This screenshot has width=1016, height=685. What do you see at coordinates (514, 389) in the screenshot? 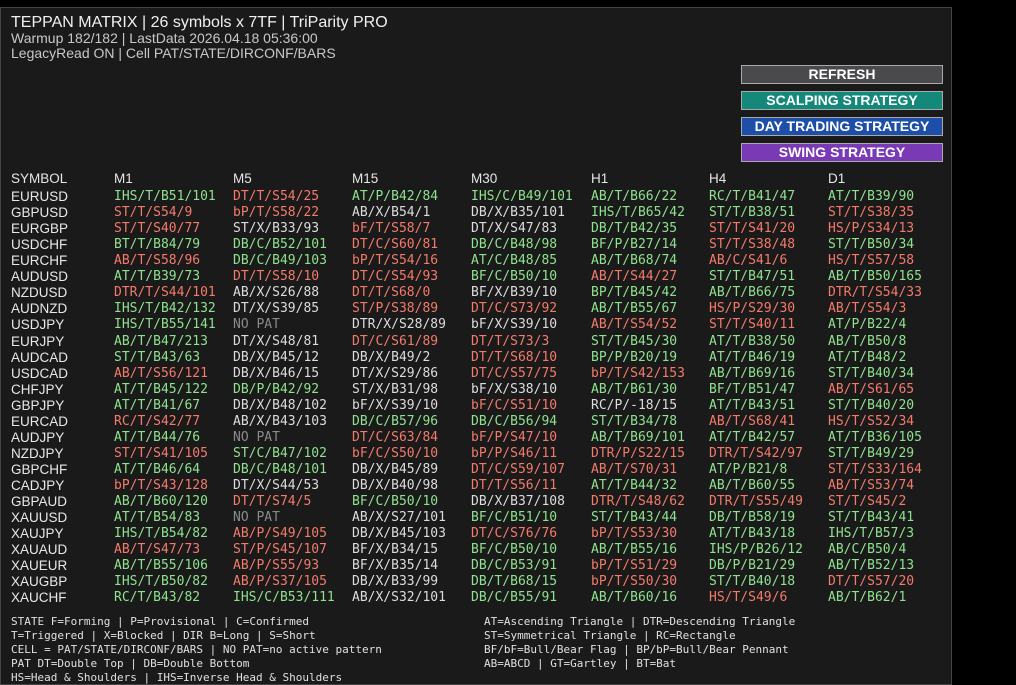
I see `pattern-cell: bF/X/S38/10` at bounding box center [514, 389].